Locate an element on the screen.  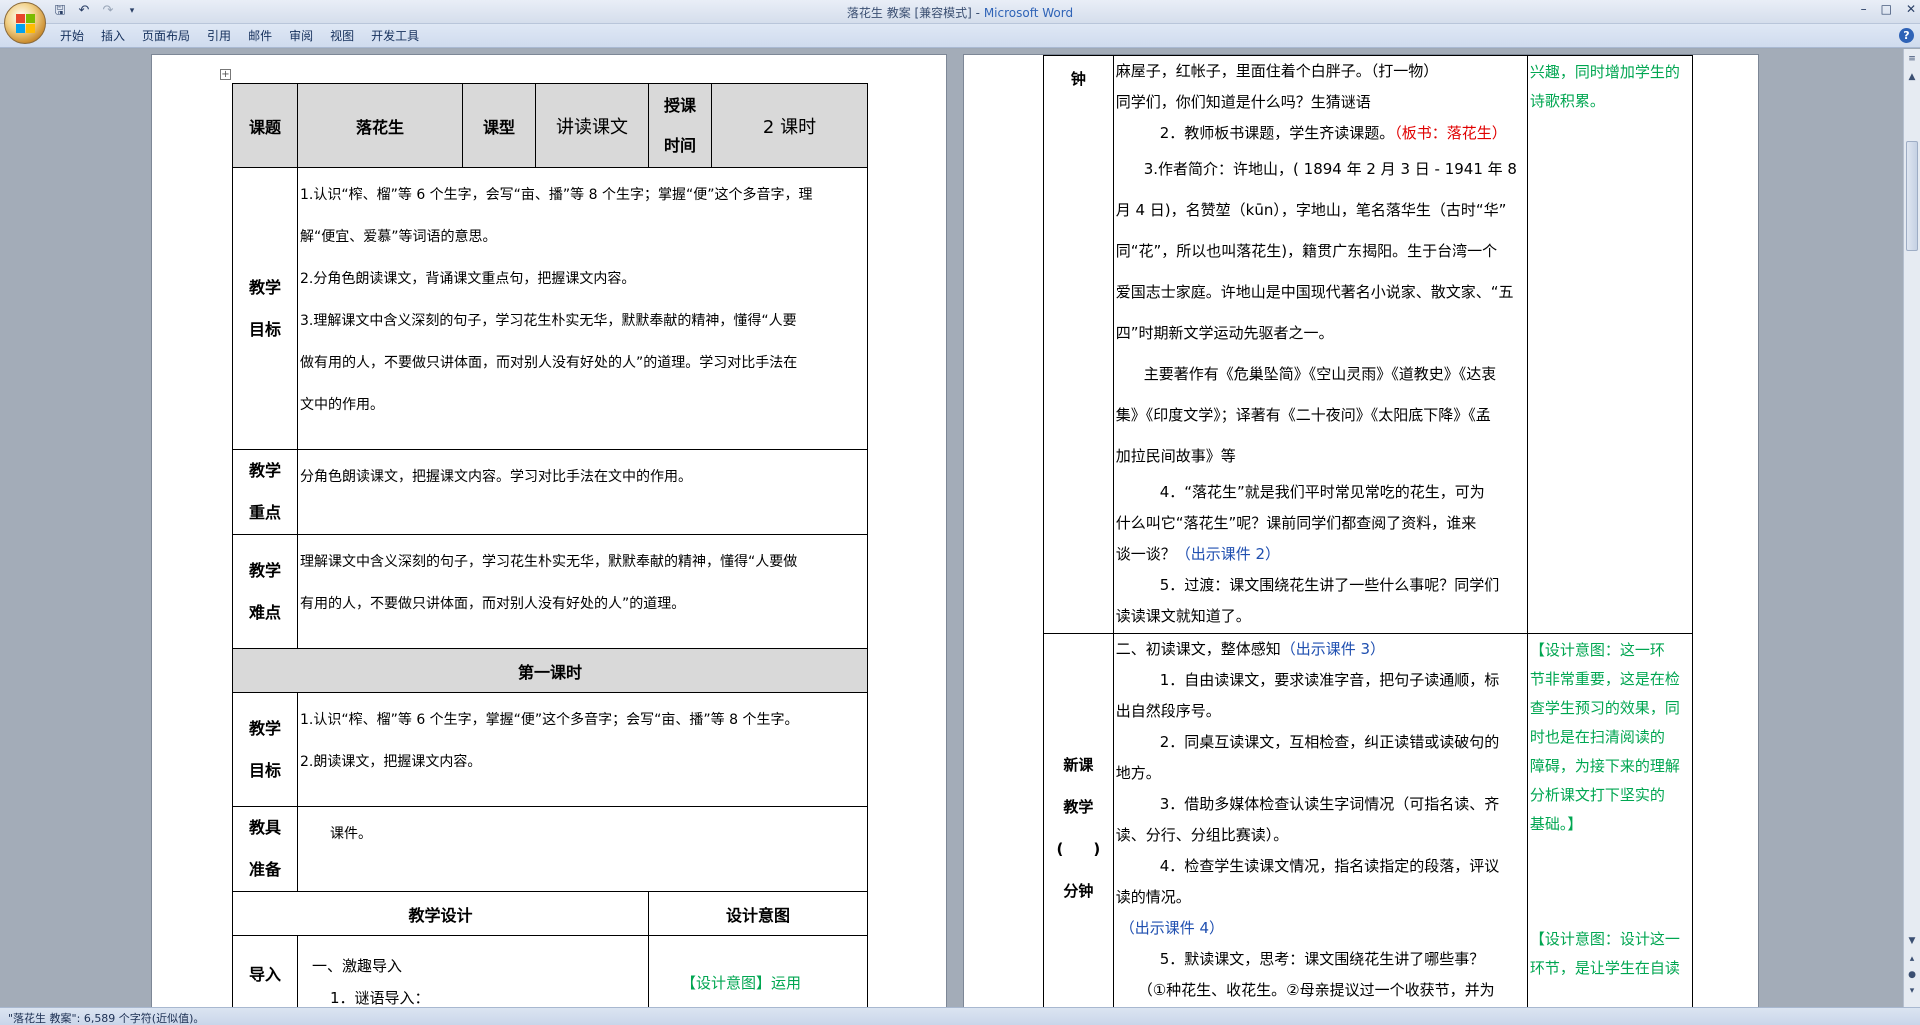
section2-line: 2．同桌互读课文，互相检查，纠正读错或读破句的 is located at coordinates (1329, 742).